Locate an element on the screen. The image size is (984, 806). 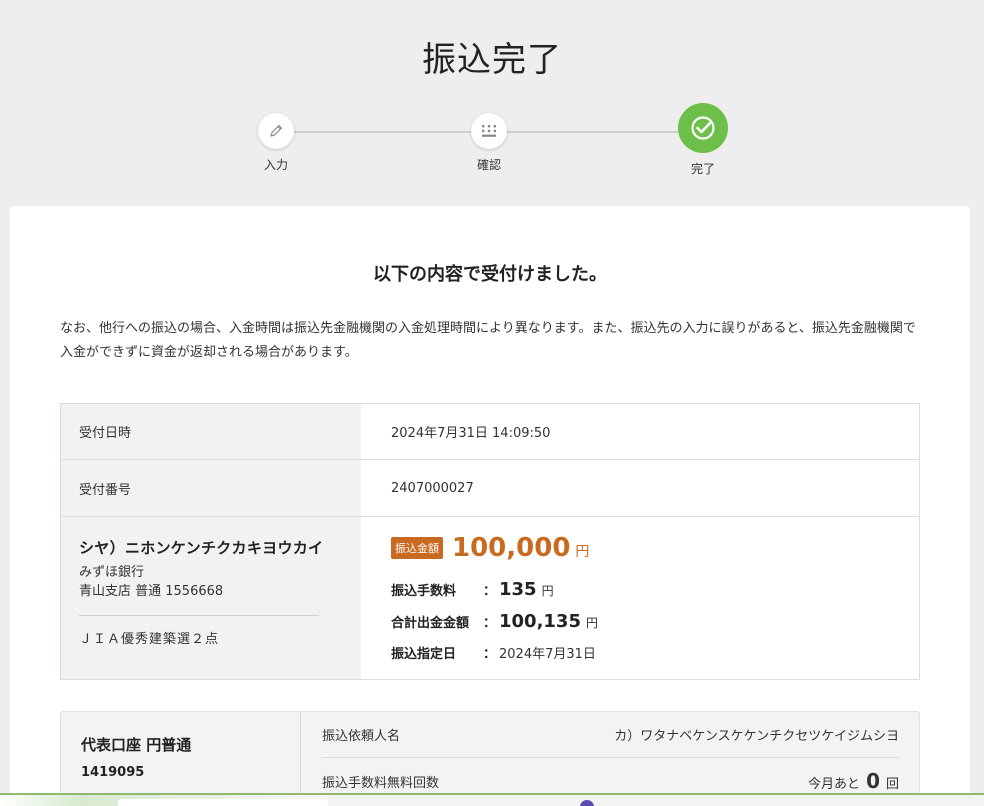
free-count-label: 振込手数料無料回数 is located at coordinates (381, 783).